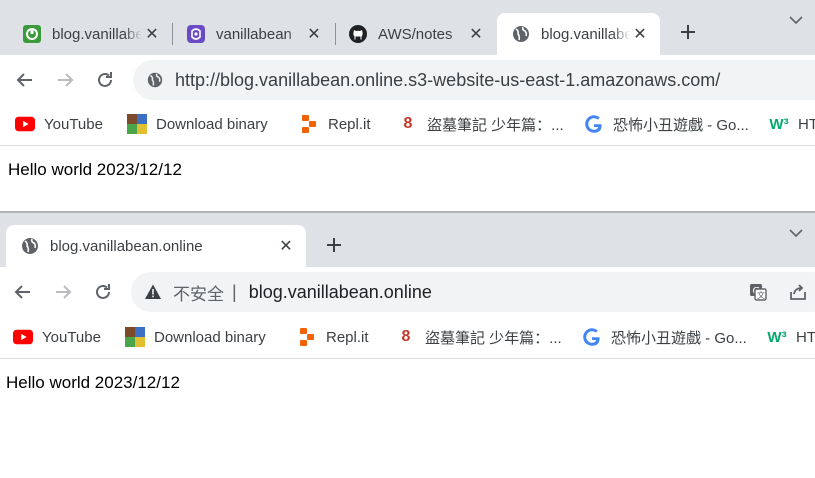  What do you see at coordinates (473, 292) in the screenshot?
I see `address-bar: 不安全 | blog.vanillabean.online` at bounding box center [473, 292].